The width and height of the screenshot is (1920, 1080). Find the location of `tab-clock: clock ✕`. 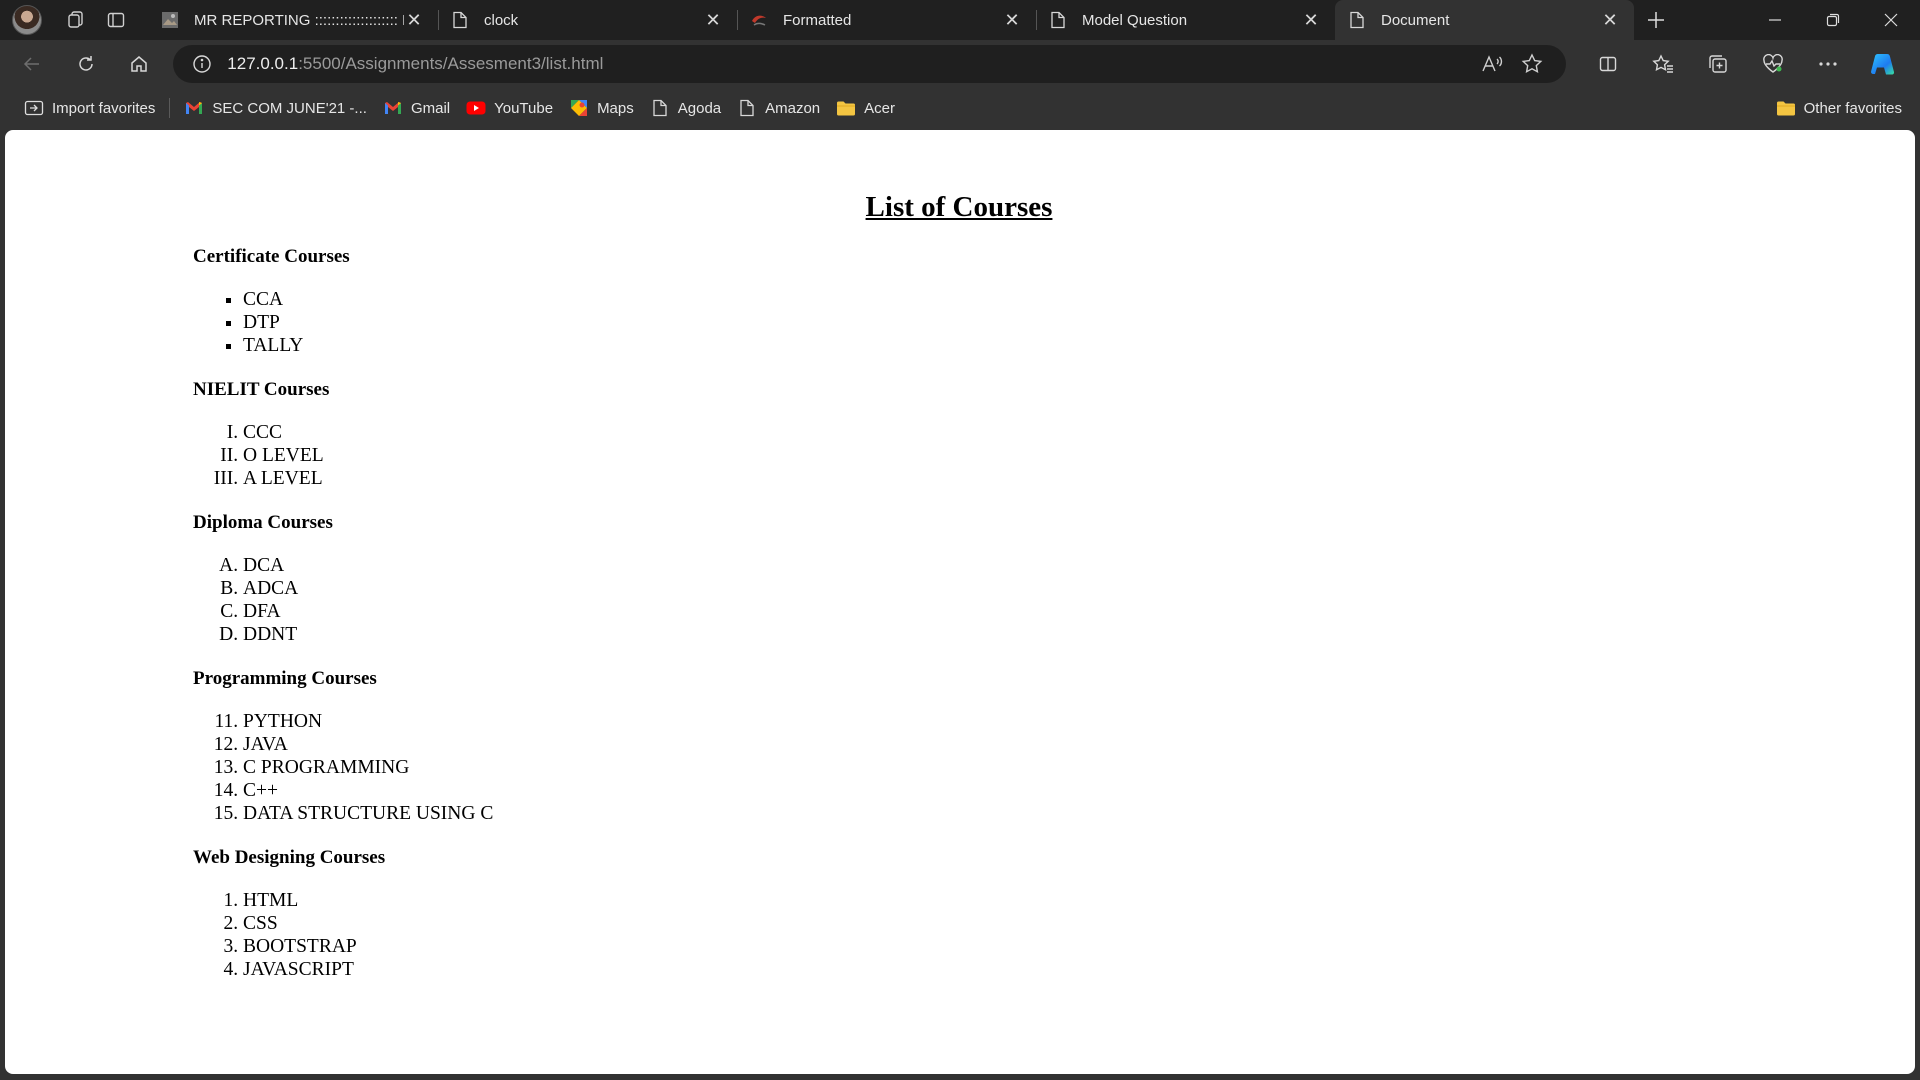

tab-clock: clock ✕ is located at coordinates (587, 20).